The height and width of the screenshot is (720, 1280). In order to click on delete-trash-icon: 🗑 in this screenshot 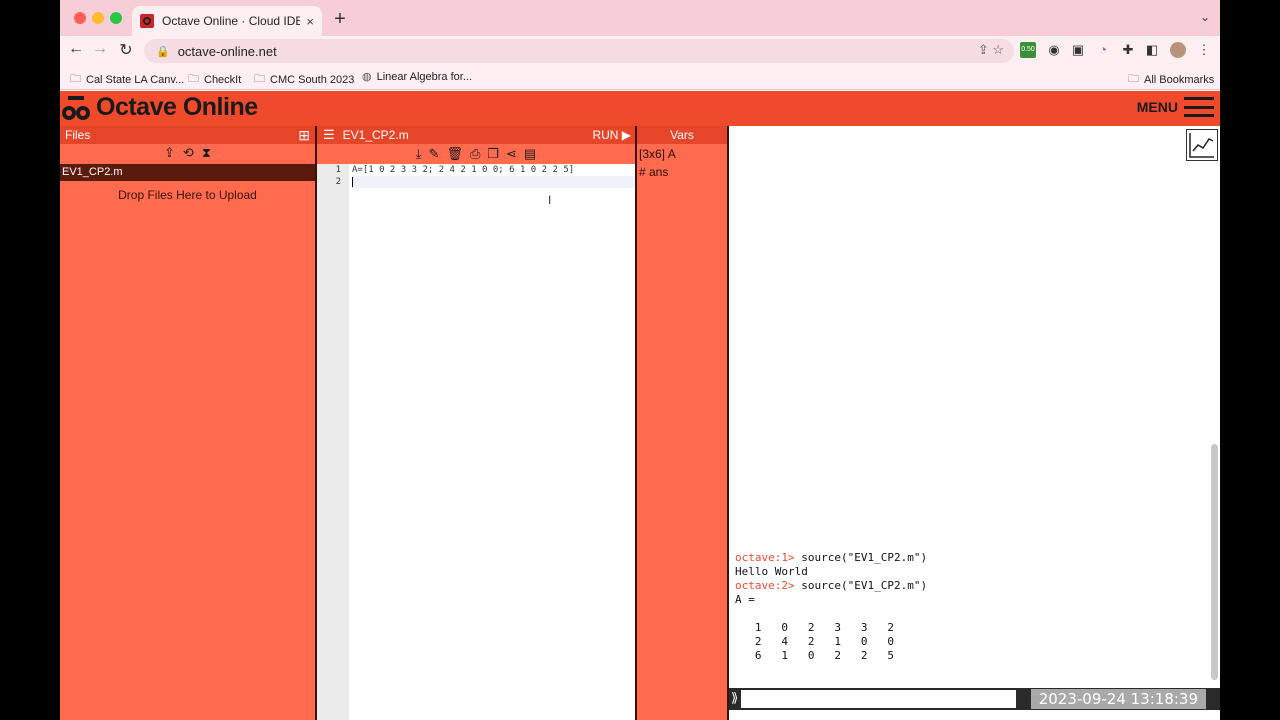, I will do `click(454, 154)`.